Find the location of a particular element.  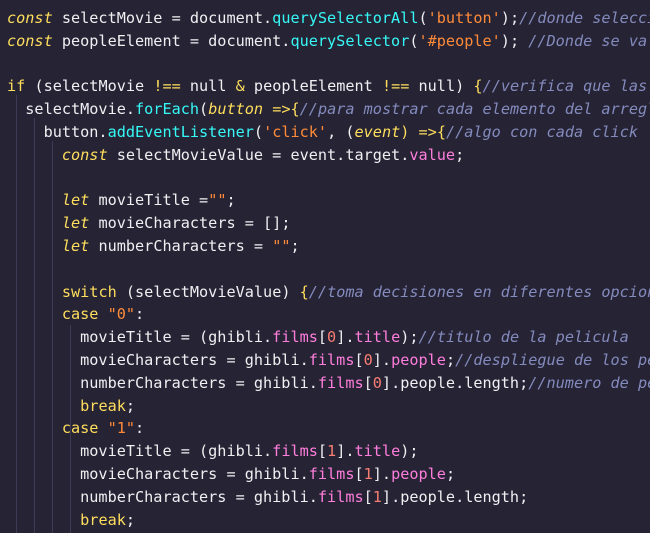

code-line: let numberCharacters = ""; is located at coordinates (153, 246).